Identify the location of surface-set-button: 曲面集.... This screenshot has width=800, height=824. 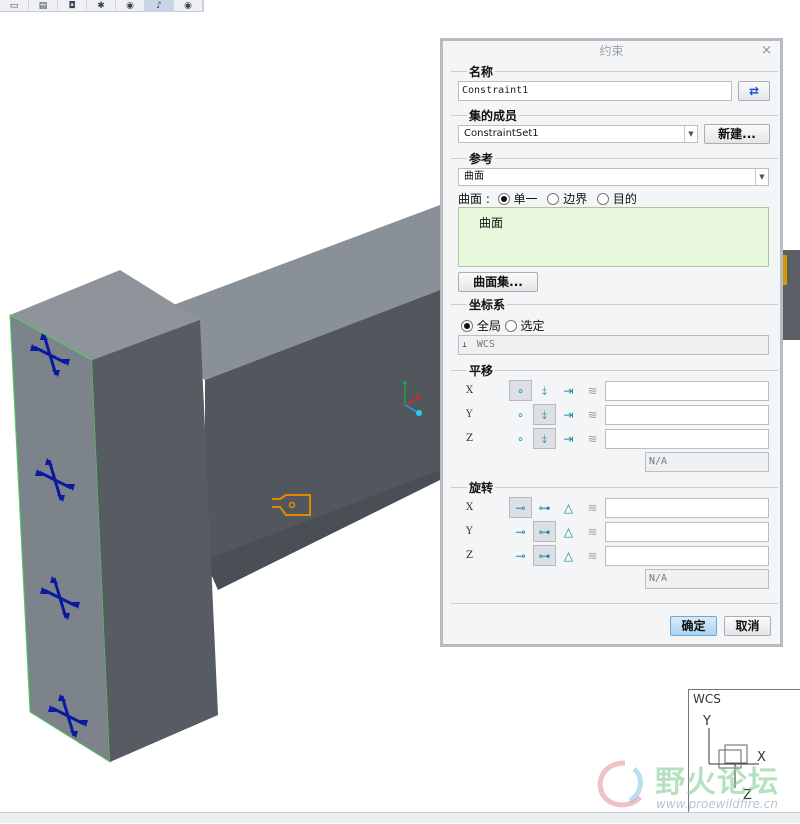
(498, 282).